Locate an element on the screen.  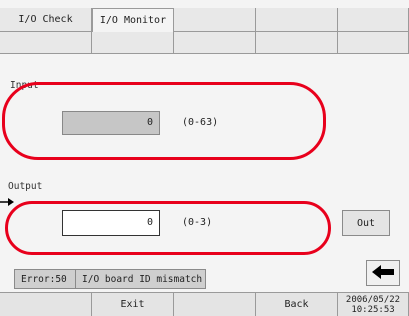
tab-io-monitor: I/O Monitor is located at coordinates (133, 20).